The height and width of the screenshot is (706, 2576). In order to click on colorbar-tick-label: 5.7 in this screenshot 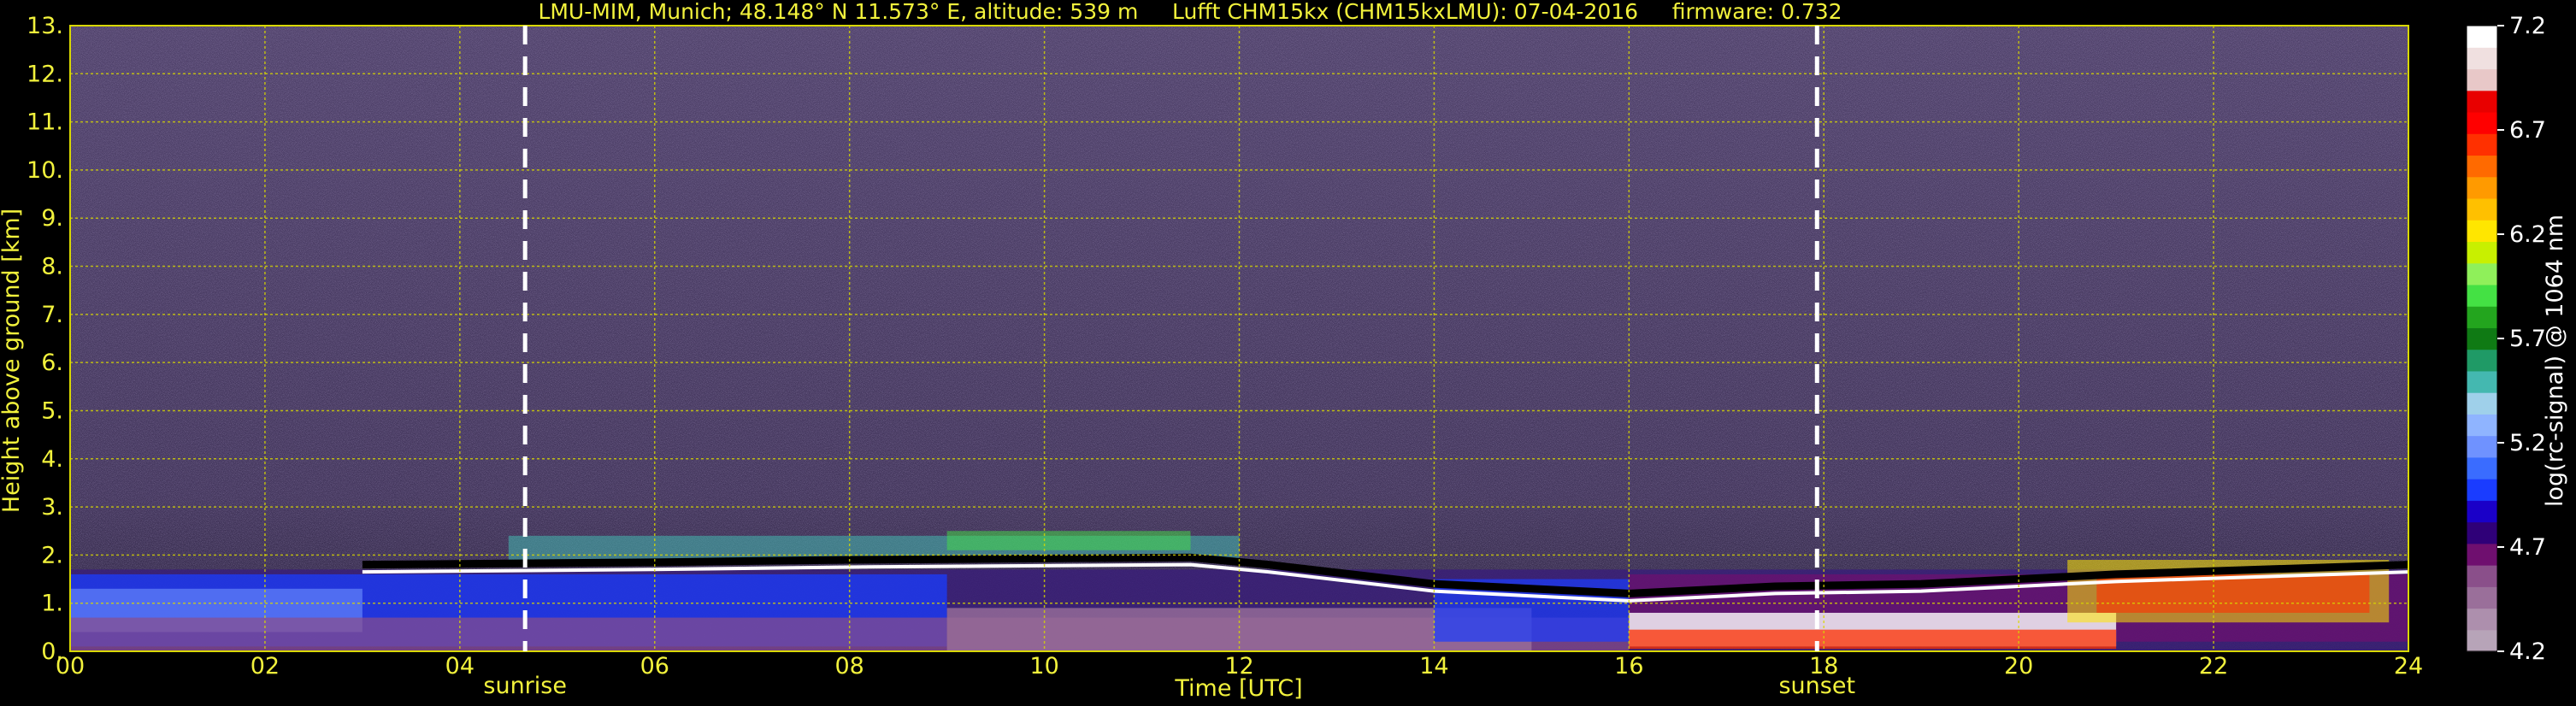, I will do `click(2527, 339)`.